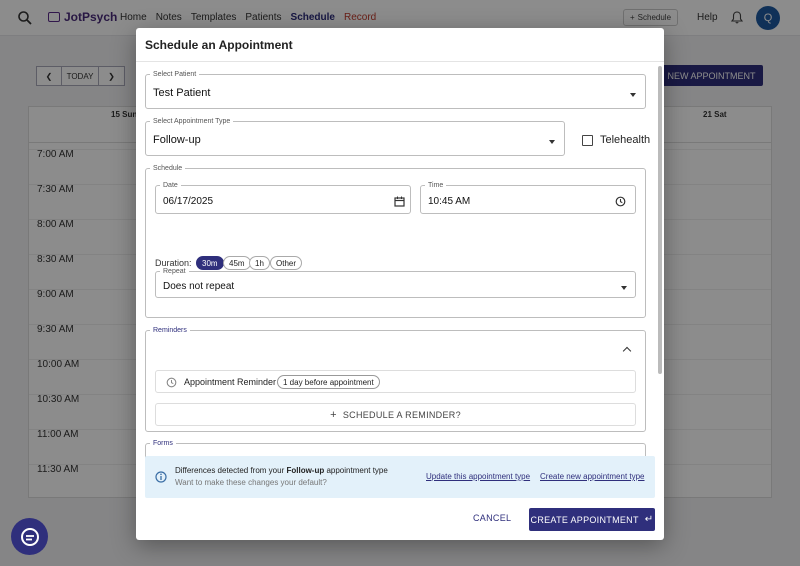 Image resolution: width=800 pixels, height=566 pixels. I want to click on forms-legend: Forms, so click(163, 443).